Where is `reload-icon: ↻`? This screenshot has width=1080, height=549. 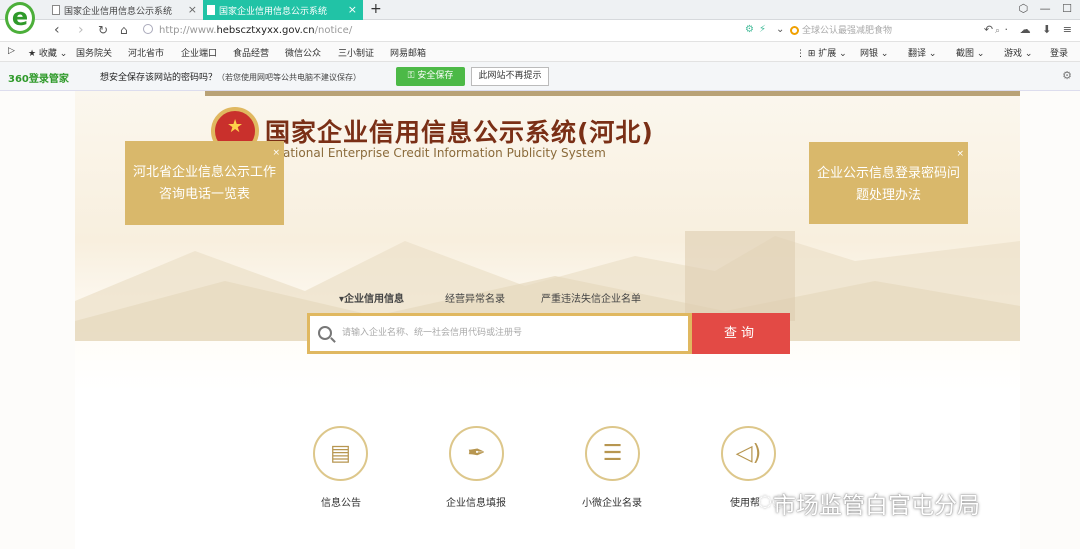 reload-icon: ↻ is located at coordinates (103, 30).